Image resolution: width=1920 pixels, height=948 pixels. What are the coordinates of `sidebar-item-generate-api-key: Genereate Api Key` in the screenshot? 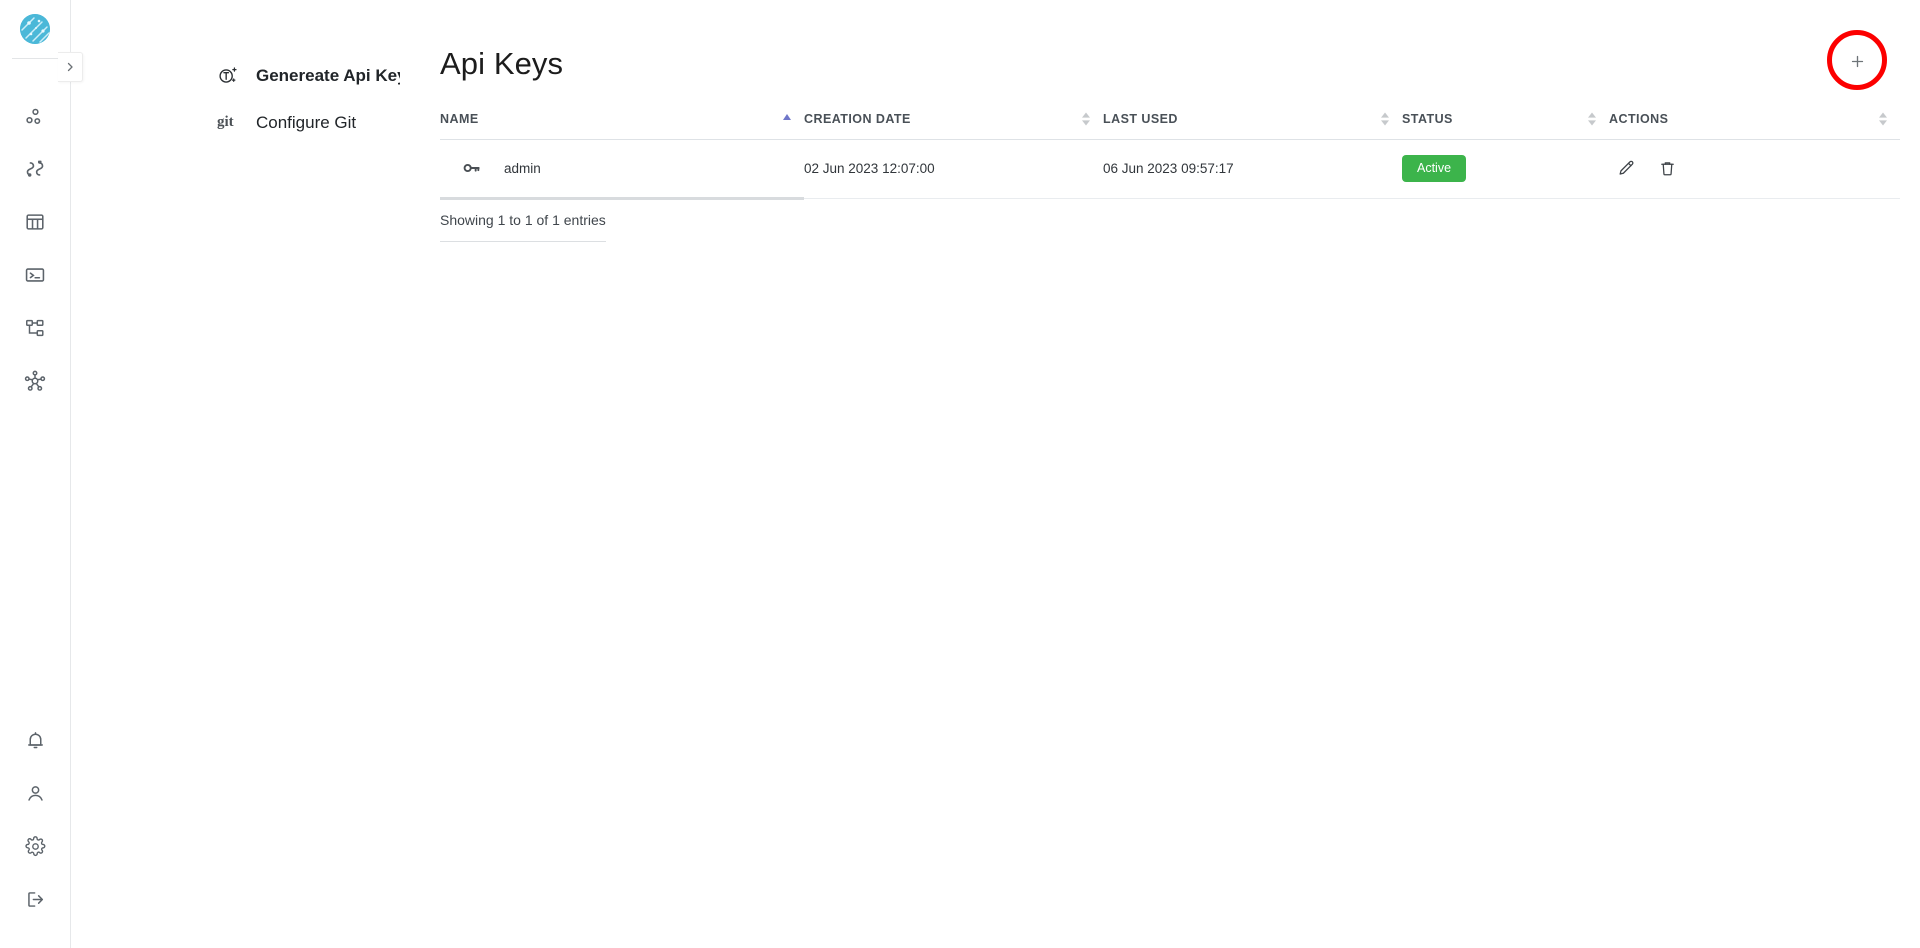 It's located at (239, 75).